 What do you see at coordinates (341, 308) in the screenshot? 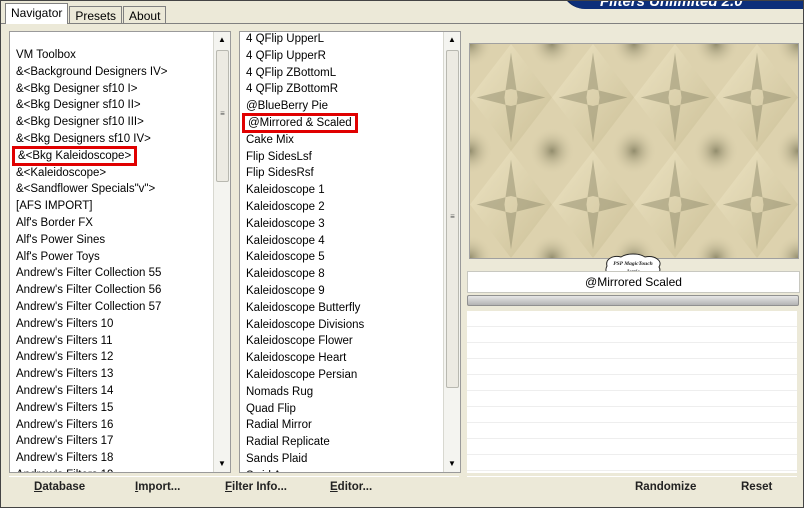
I see `filter-item: Kaleidoscope Butterfly` at bounding box center [341, 308].